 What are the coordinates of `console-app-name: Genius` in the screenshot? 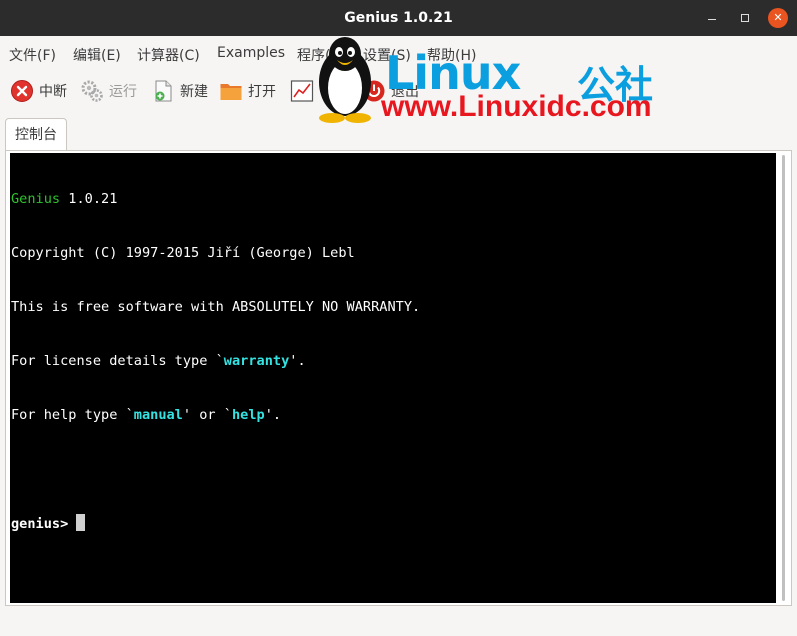 It's located at (36, 199).